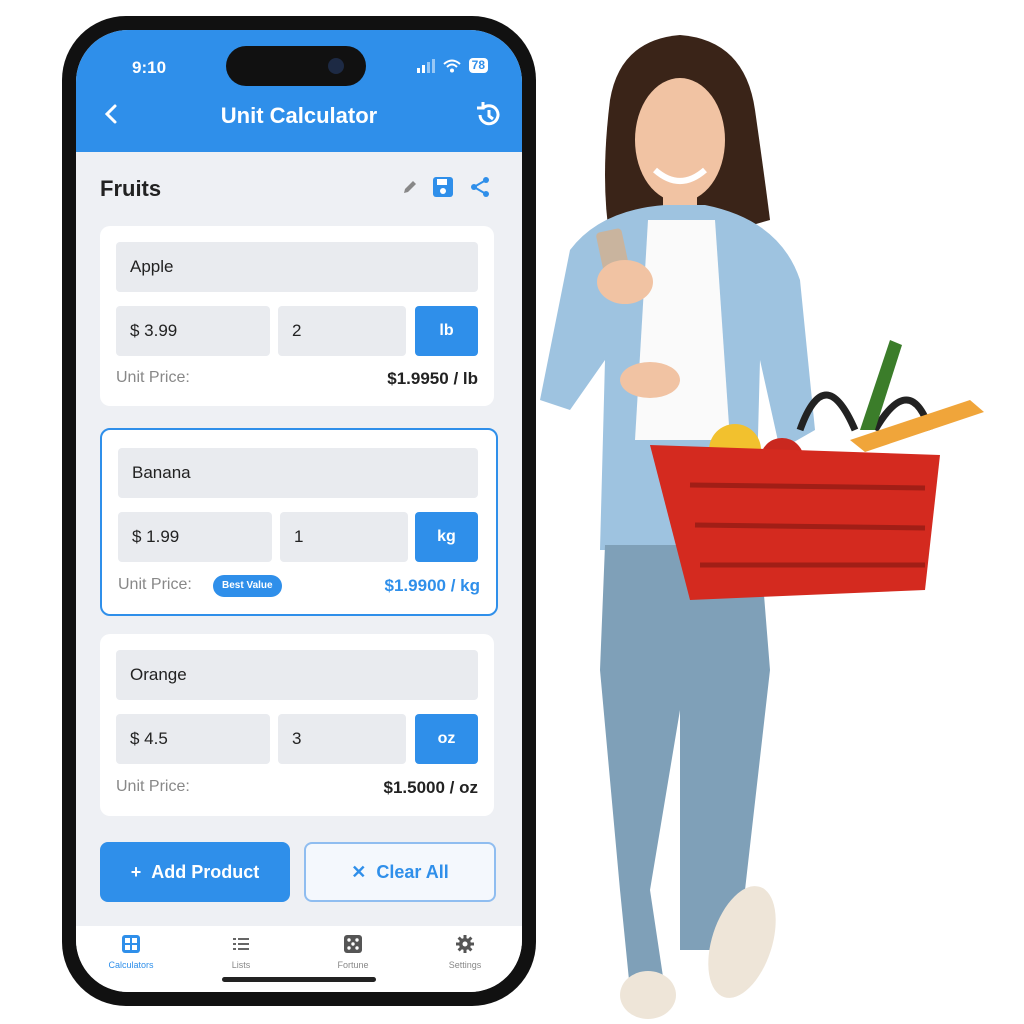 This screenshot has height=1024, width=1024. Describe the element at coordinates (425, 65) in the screenshot. I see `signal-icon` at that location.